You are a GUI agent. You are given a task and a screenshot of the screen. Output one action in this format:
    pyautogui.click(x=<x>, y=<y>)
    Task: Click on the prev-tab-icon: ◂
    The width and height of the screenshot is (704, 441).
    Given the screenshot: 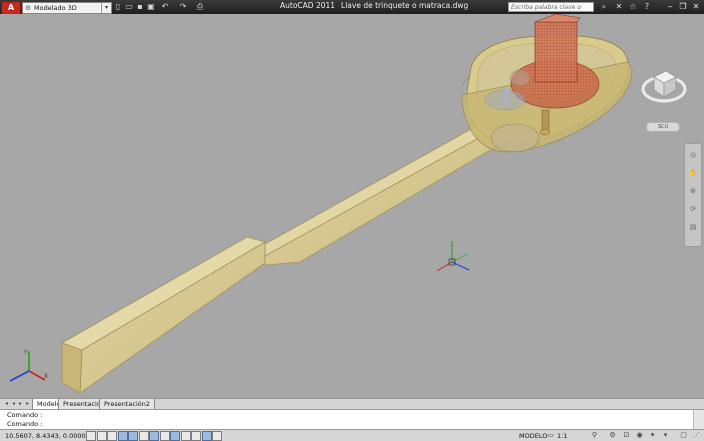 What is the action you would take?
    pyautogui.click(x=13, y=404)
    